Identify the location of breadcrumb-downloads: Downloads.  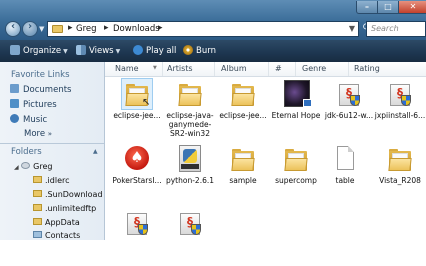
(136, 29).